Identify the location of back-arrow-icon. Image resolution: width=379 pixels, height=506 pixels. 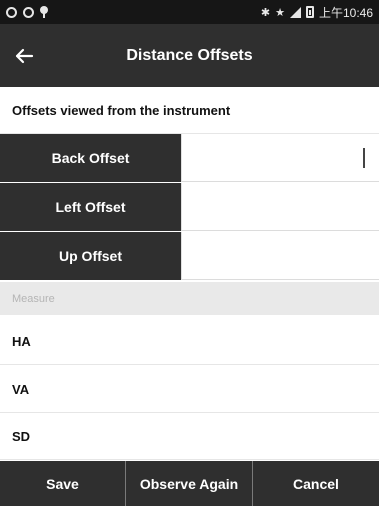
(24, 55).